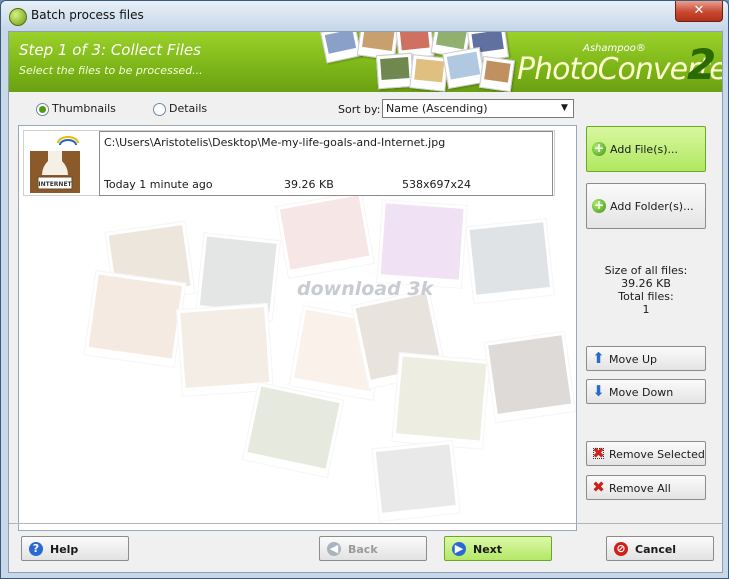  What do you see at coordinates (55, 184) in the screenshot?
I see `thumbnail-caption: INTERNET` at bounding box center [55, 184].